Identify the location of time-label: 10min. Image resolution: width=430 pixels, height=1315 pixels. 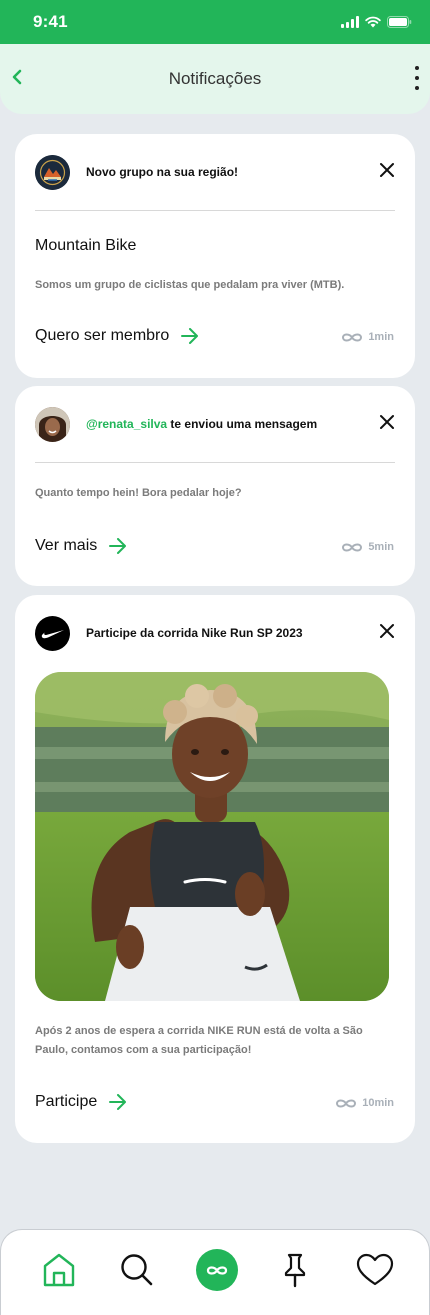
(378, 1103).